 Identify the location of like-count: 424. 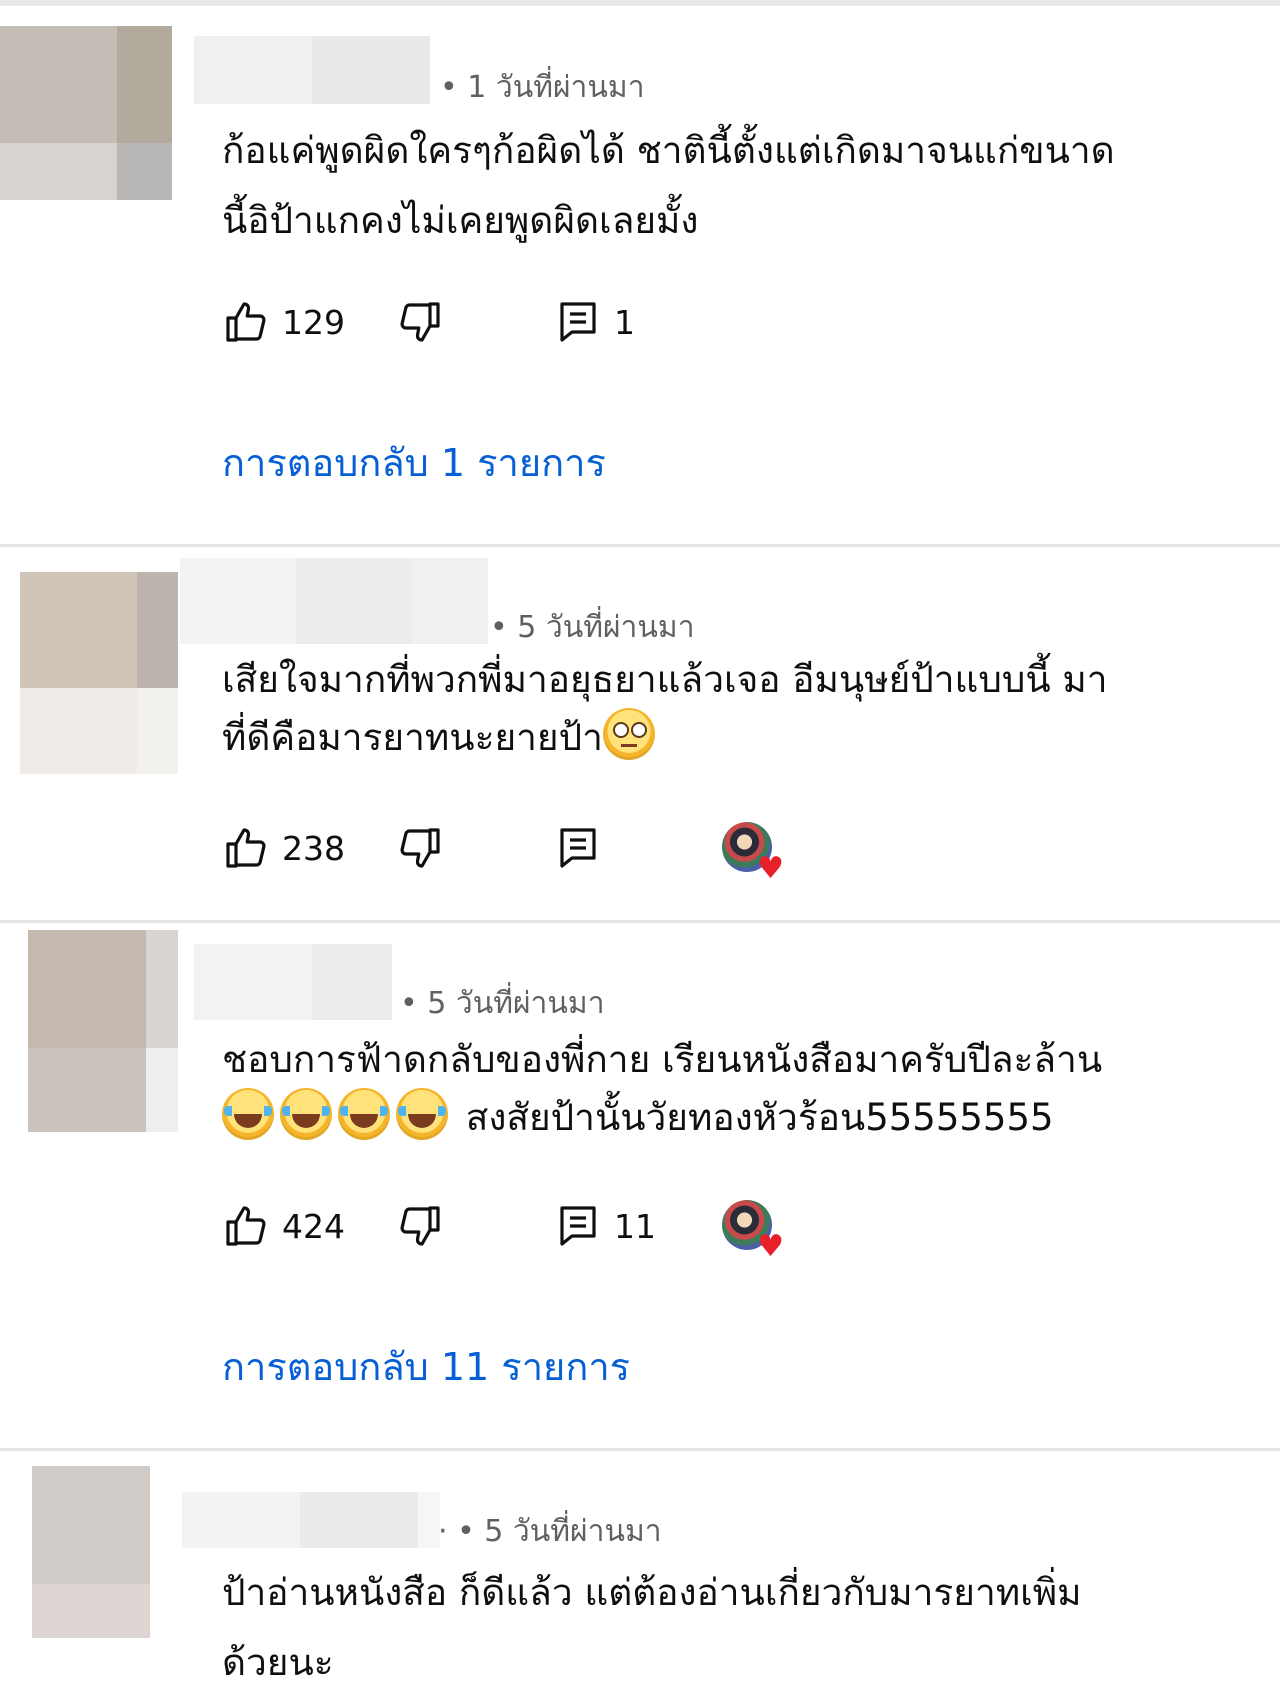
(313, 1226).